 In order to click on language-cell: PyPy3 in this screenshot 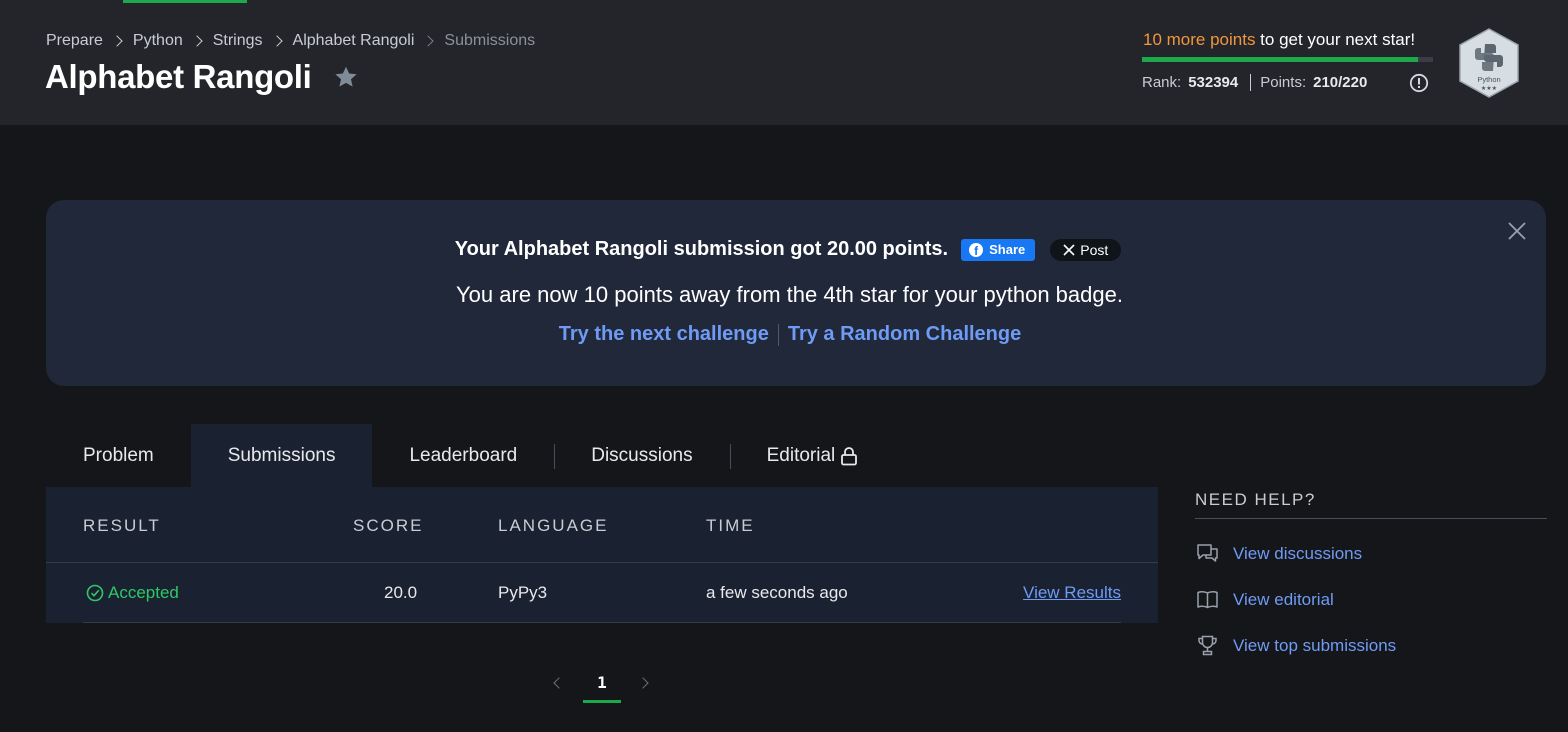, I will do `click(523, 592)`.